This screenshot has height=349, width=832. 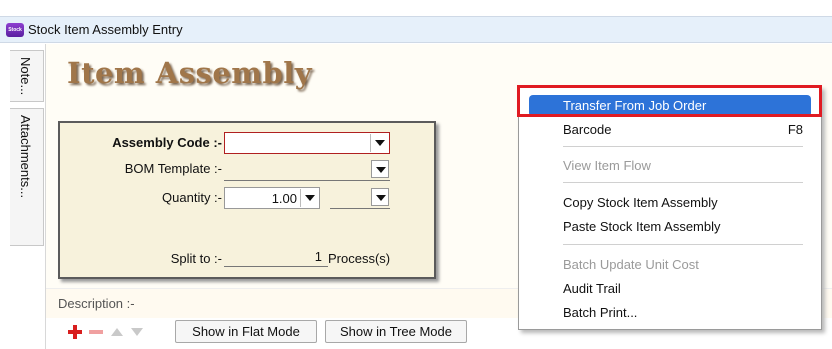 What do you see at coordinates (246, 331) in the screenshot?
I see `show-flat-mode-button: Show in Flat Mode` at bounding box center [246, 331].